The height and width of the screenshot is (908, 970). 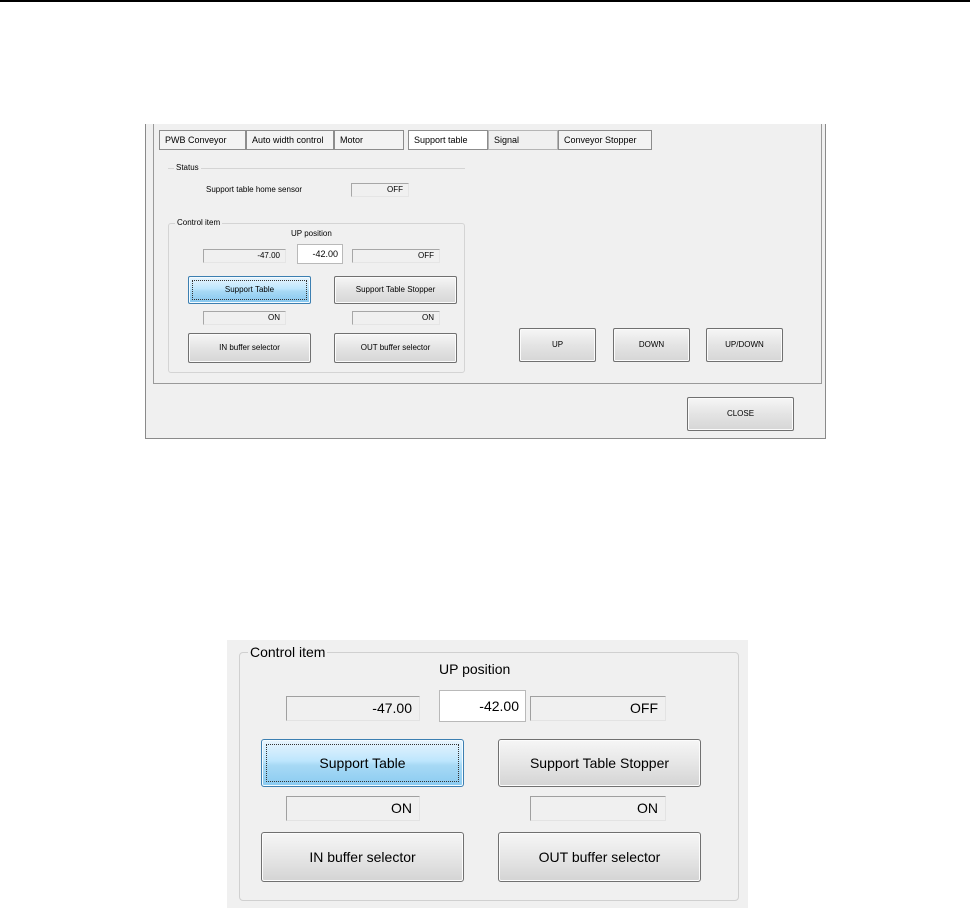 What do you see at coordinates (353, 808) in the screenshot?
I see `zoom-support-table-state: ON` at bounding box center [353, 808].